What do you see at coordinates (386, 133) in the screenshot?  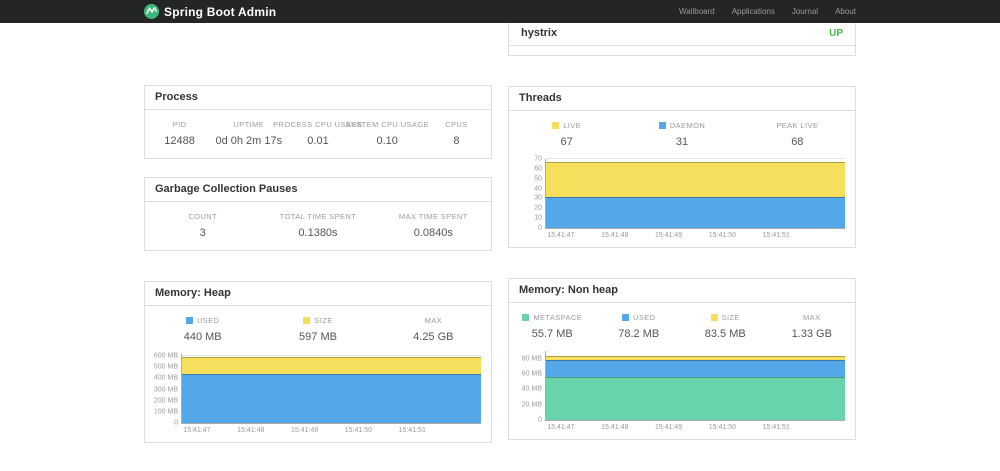 I see `stat: SYSTEM CPU USAGE 0.10` at bounding box center [386, 133].